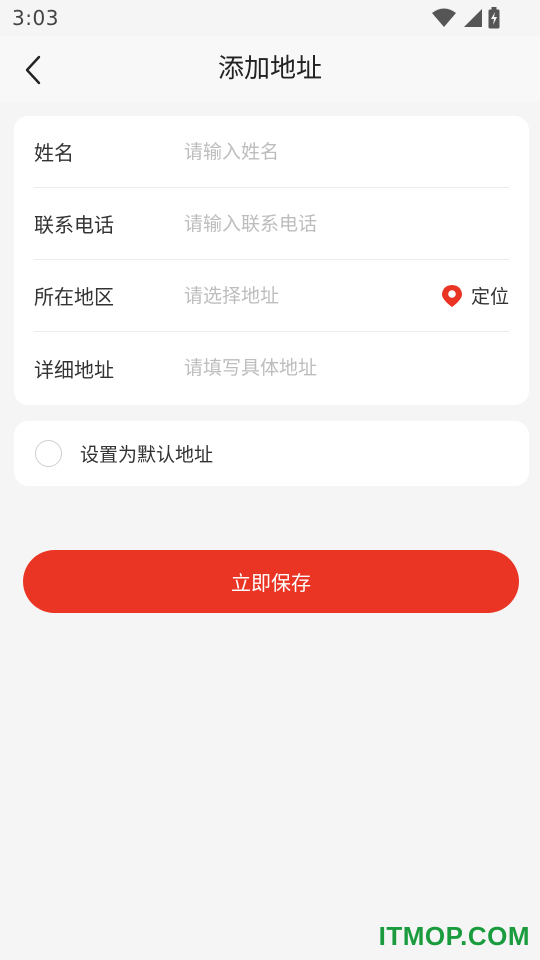  What do you see at coordinates (271, 581) in the screenshot?
I see `save-button: 立即保存` at bounding box center [271, 581].